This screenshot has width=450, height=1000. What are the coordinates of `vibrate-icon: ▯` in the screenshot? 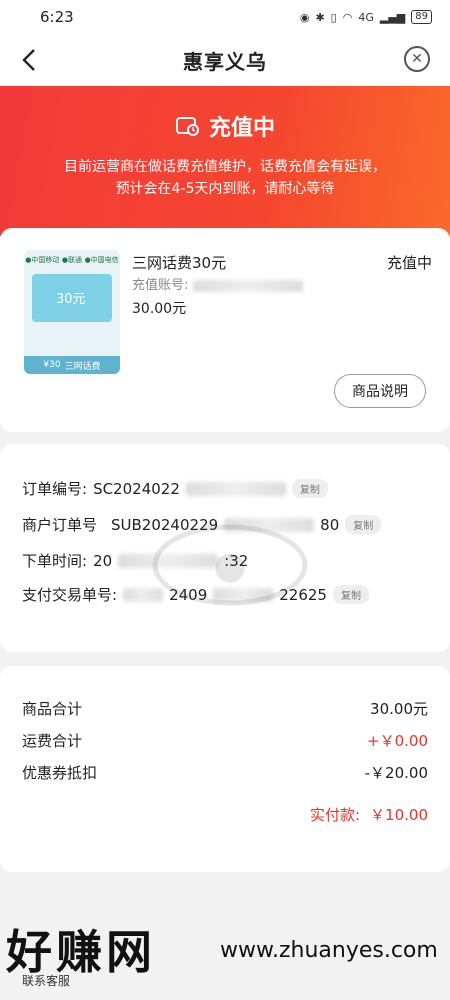 It's located at (333, 17).